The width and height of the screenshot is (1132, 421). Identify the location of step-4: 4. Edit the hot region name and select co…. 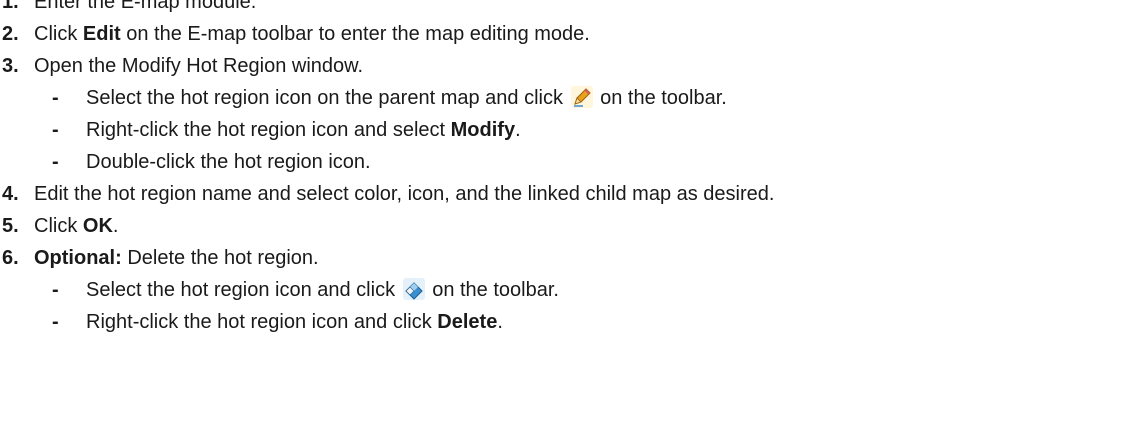
(566, 194).